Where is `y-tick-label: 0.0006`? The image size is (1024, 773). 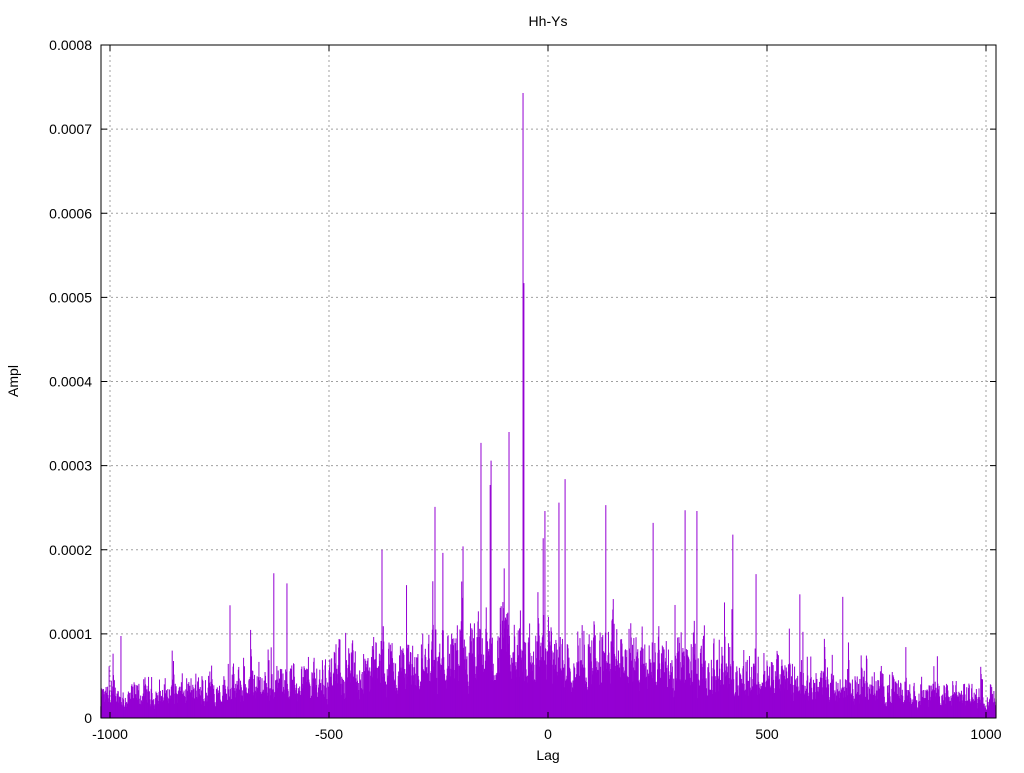
y-tick-label: 0.0006 is located at coordinates (70, 213).